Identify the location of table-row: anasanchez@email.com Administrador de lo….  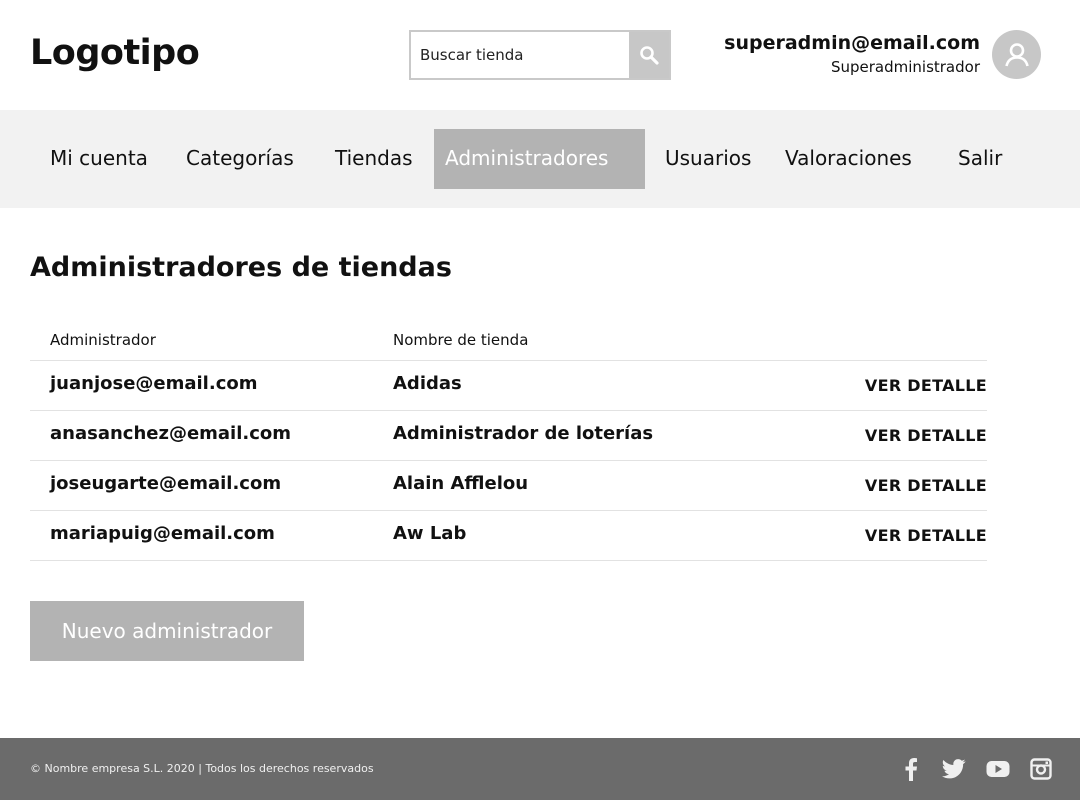
(508, 436).